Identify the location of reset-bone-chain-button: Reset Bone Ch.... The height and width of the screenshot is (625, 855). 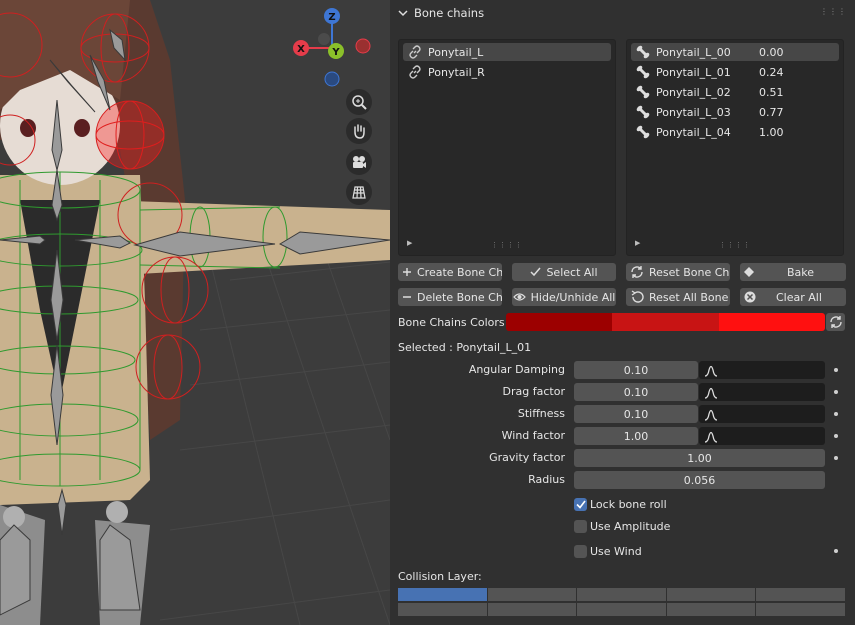
(678, 272).